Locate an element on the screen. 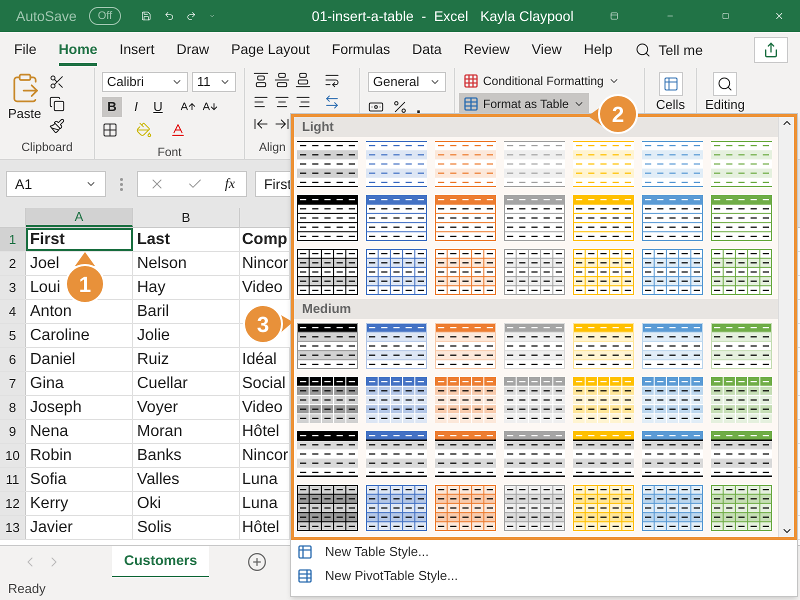  insert-function-button: fx is located at coordinates (229, 184).